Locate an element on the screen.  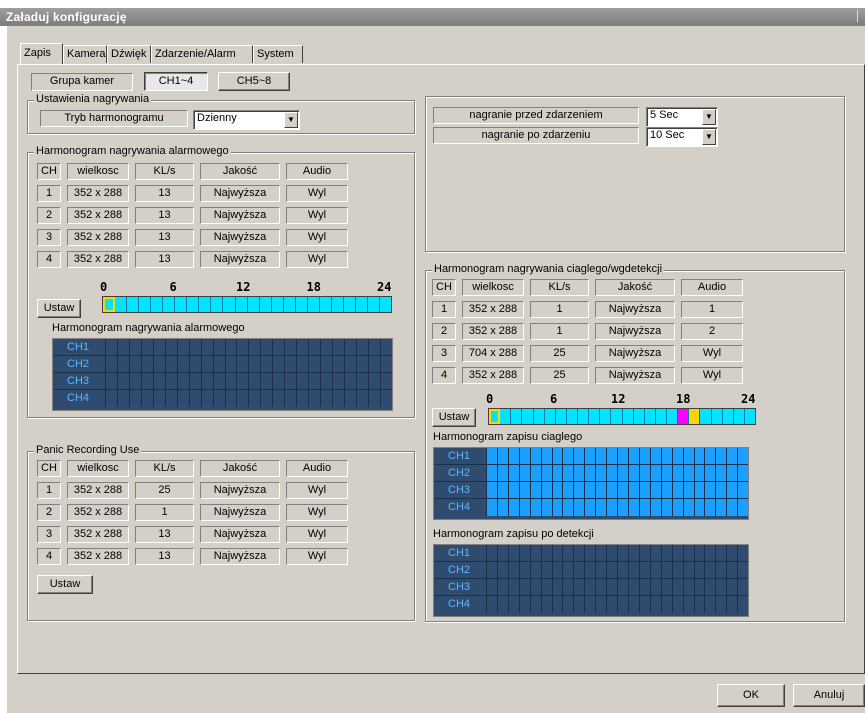
tab-kamera: Kamera is located at coordinates (85, 54).